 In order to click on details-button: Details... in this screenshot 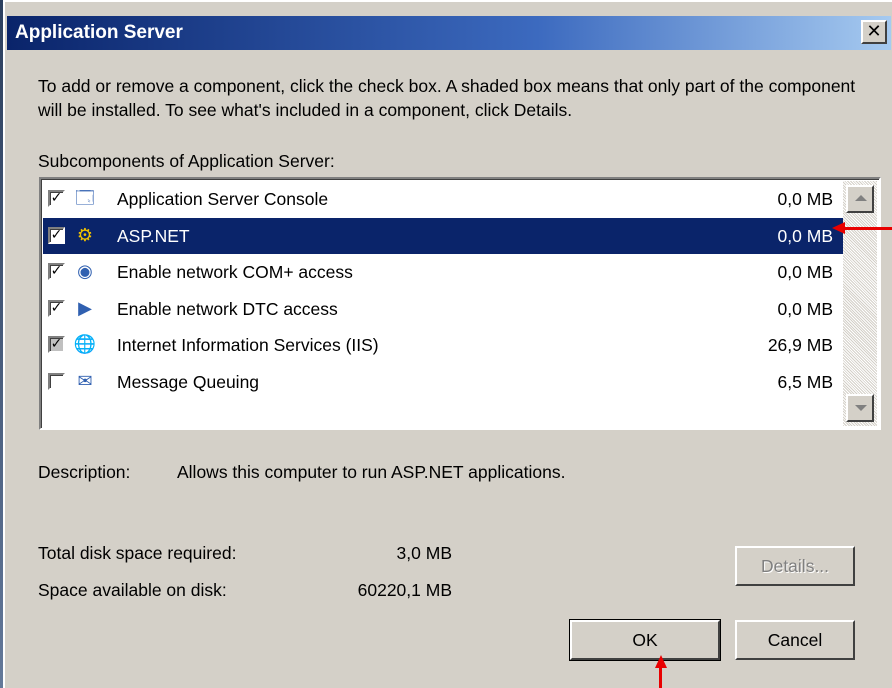, I will do `click(795, 566)`.